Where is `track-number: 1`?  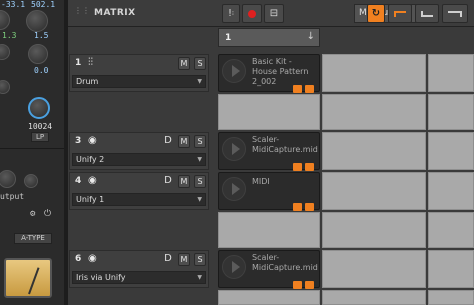
track-number: 1 is located at coordinates (78, 63).